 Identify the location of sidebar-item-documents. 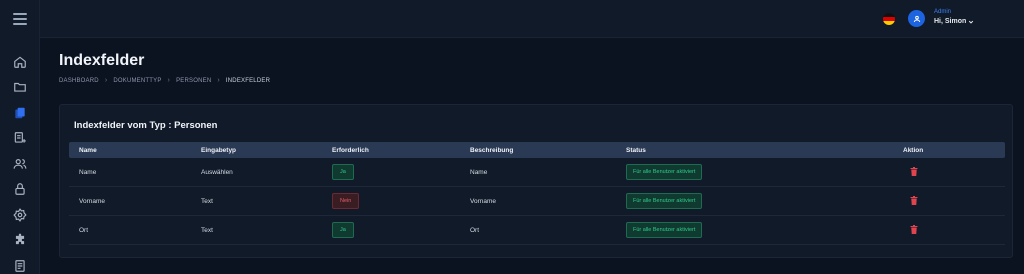
(20, 113).